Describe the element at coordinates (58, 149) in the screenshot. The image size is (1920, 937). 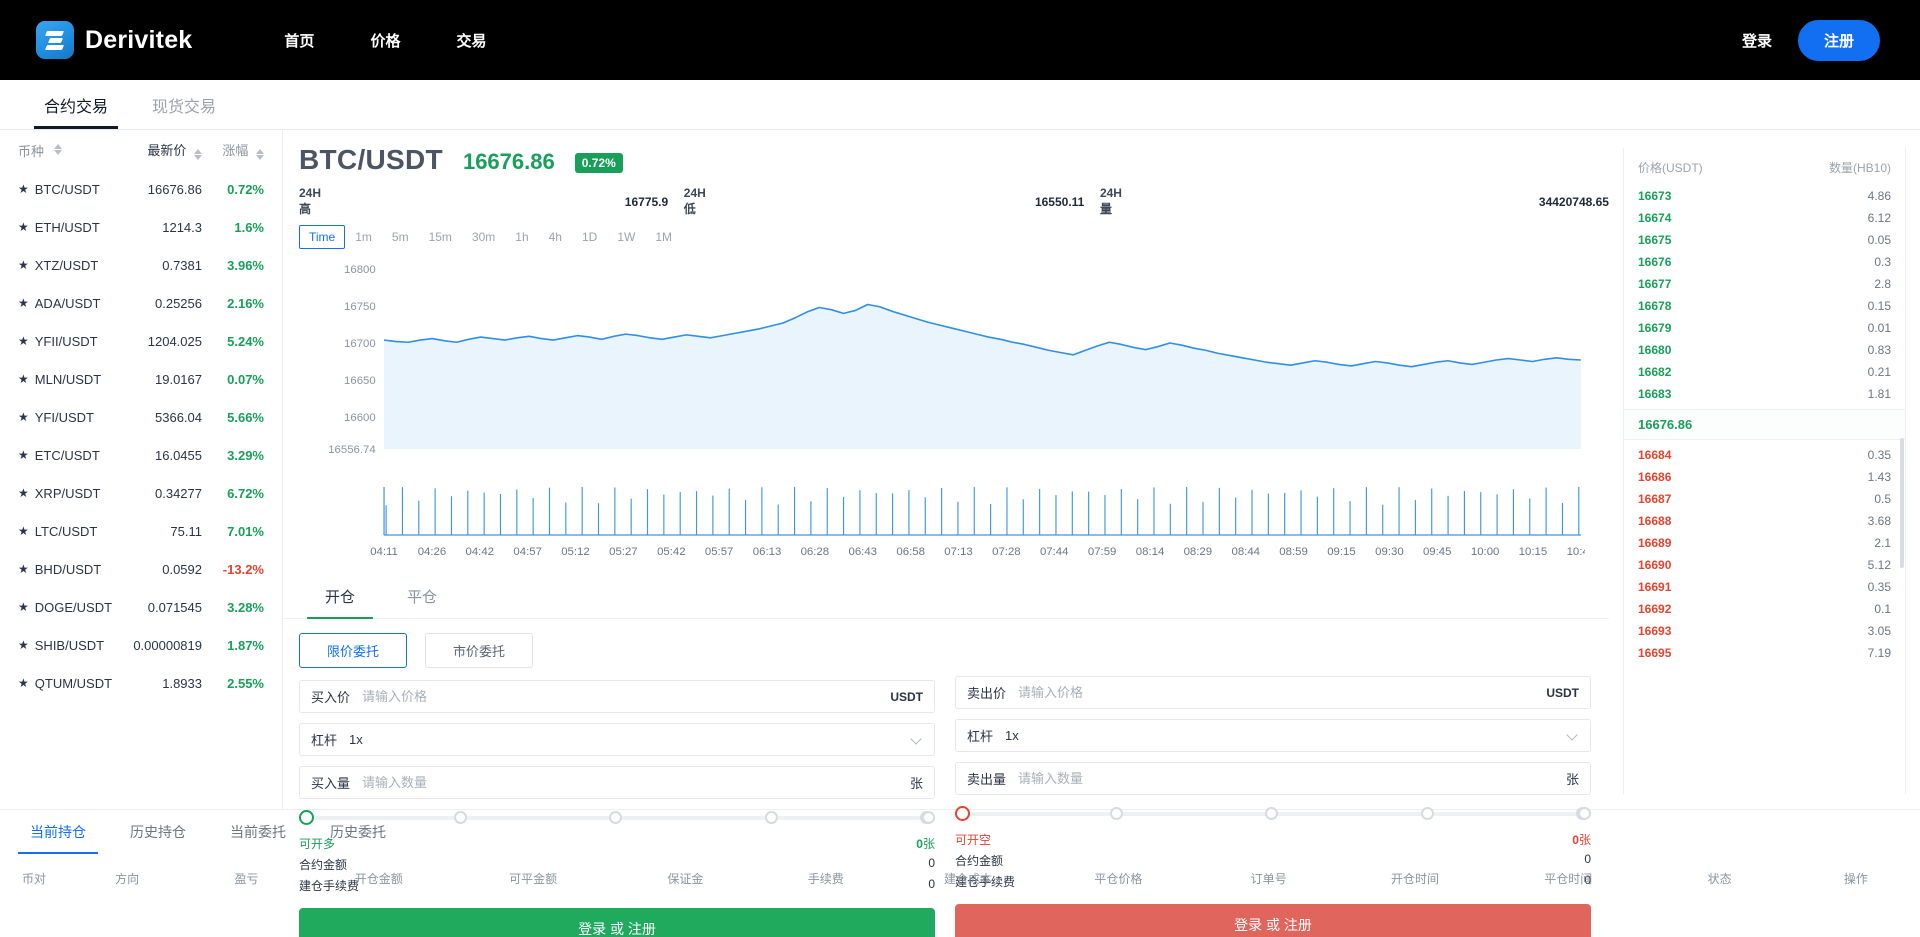
I see `sort-icon-symbol` at that location.